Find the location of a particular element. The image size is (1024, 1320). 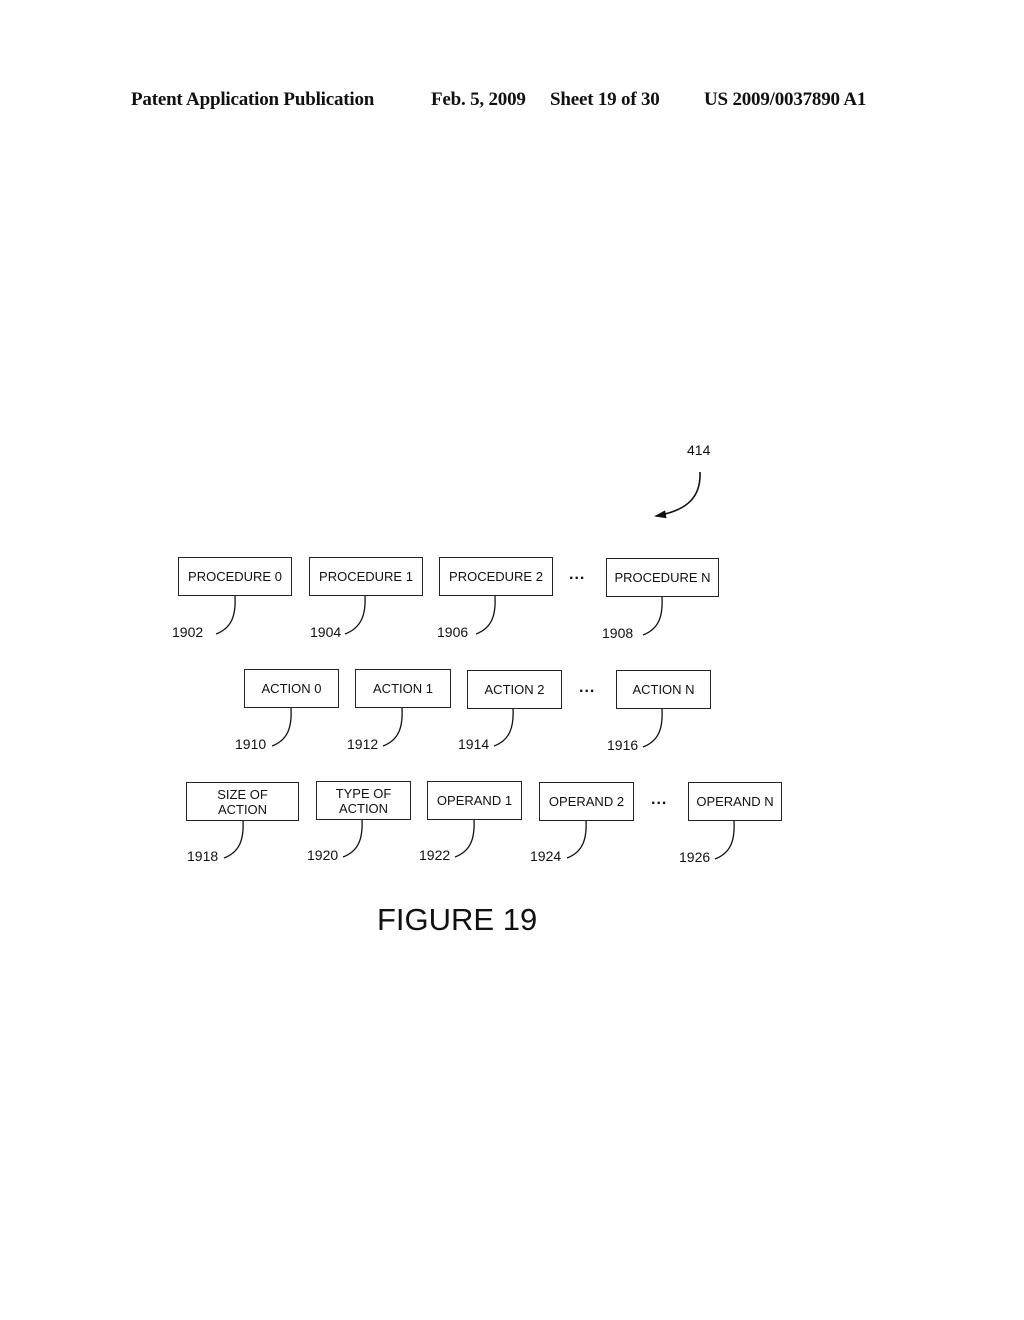

leader-1918 is located at coordinates (233, 839).